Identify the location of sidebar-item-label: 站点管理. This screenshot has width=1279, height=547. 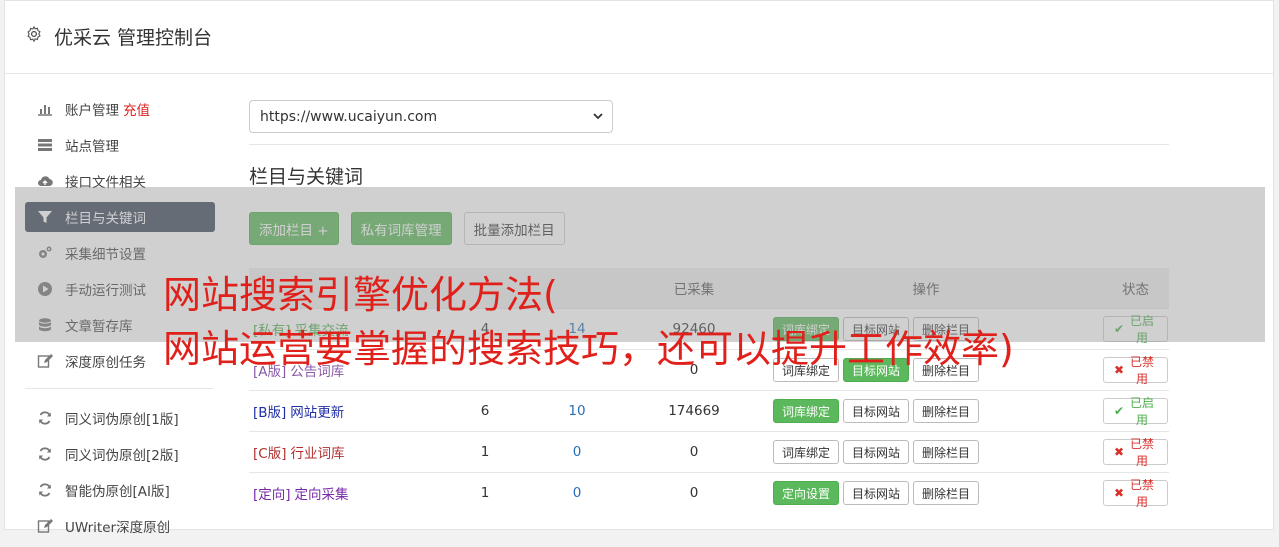
(92, 147).